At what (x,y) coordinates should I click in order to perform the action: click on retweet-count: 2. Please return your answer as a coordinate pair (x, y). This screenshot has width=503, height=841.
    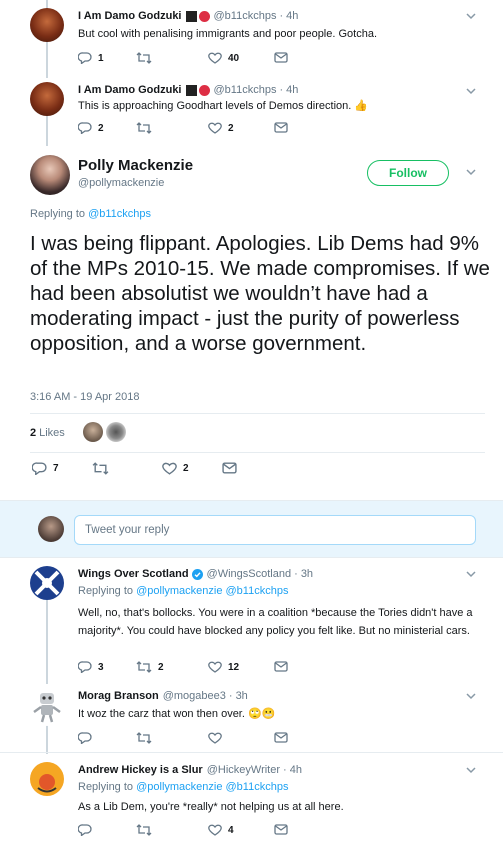
    Looking at the image, I should click on (161, 667).